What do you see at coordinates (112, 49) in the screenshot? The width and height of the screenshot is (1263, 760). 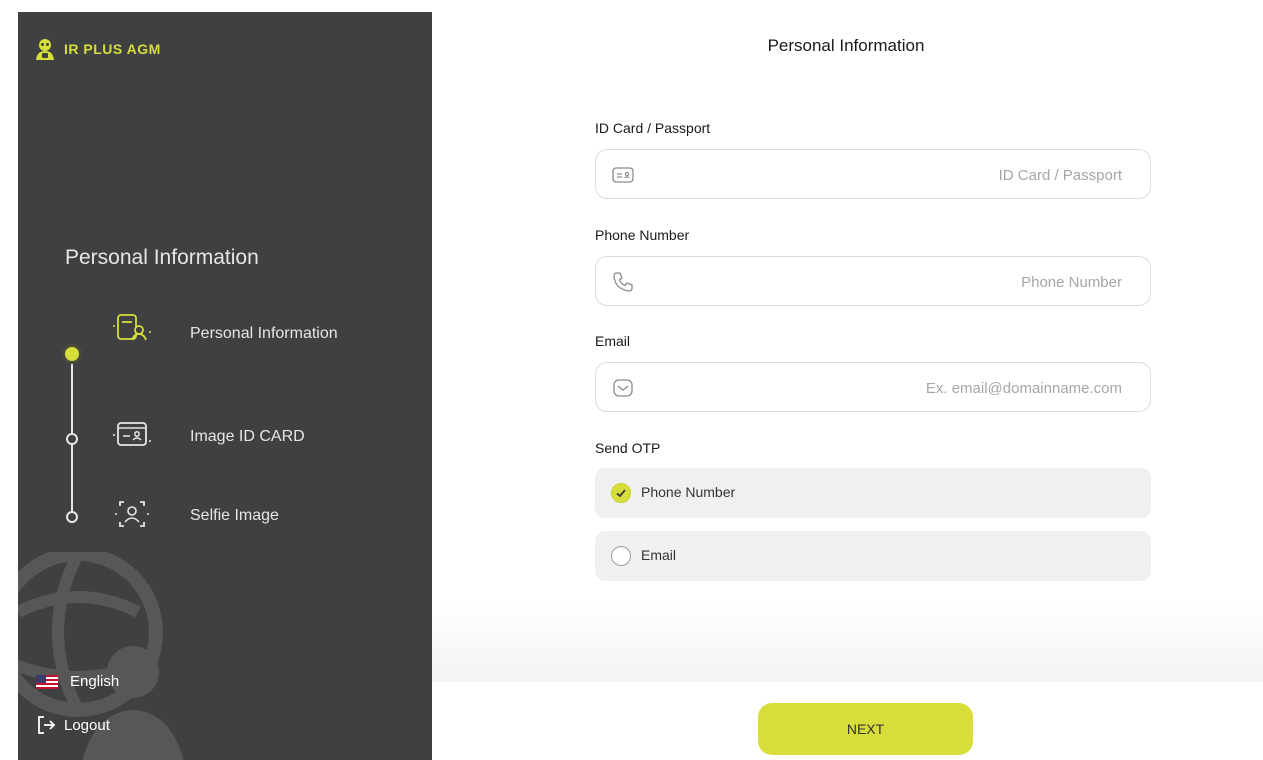 I see `brand-name: IR PLUS AGM` at bounding box center [112, 49].